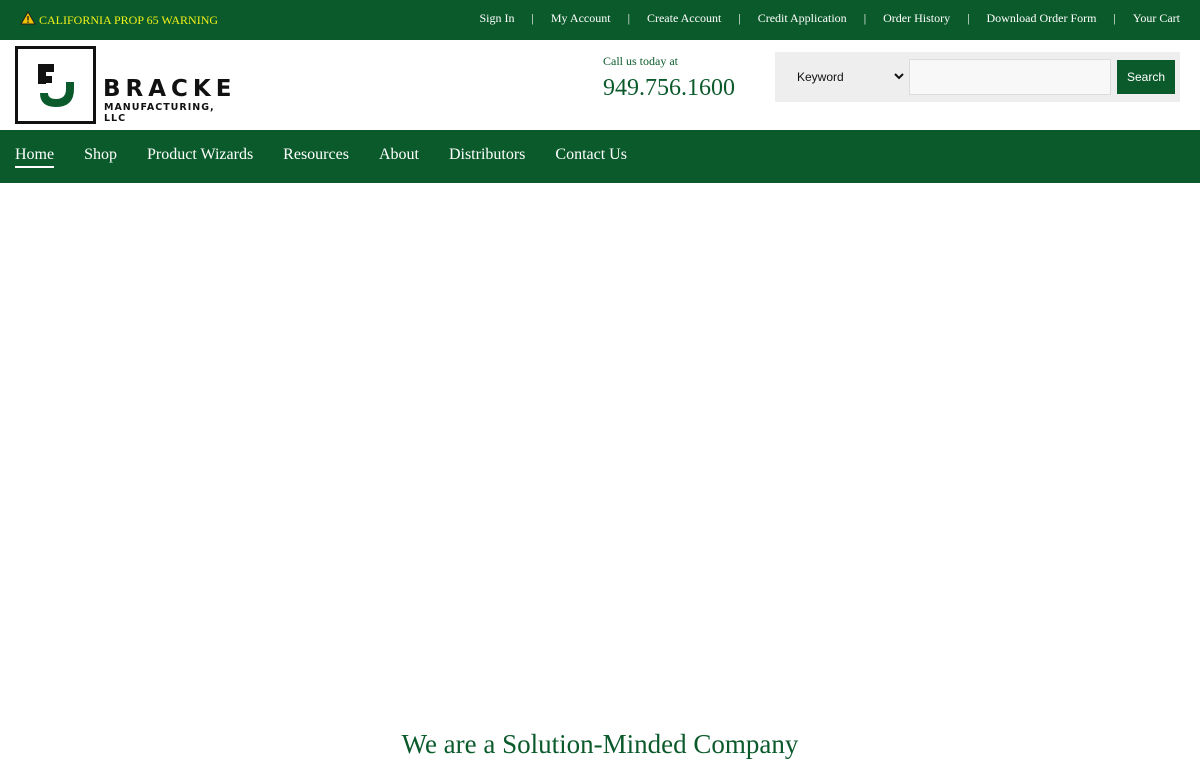 The width and height of the screenshot is (1200, 760). Describe the element at coordinates (35, 157) in the screenshot. I see `nav-item-home: Home` at that location.